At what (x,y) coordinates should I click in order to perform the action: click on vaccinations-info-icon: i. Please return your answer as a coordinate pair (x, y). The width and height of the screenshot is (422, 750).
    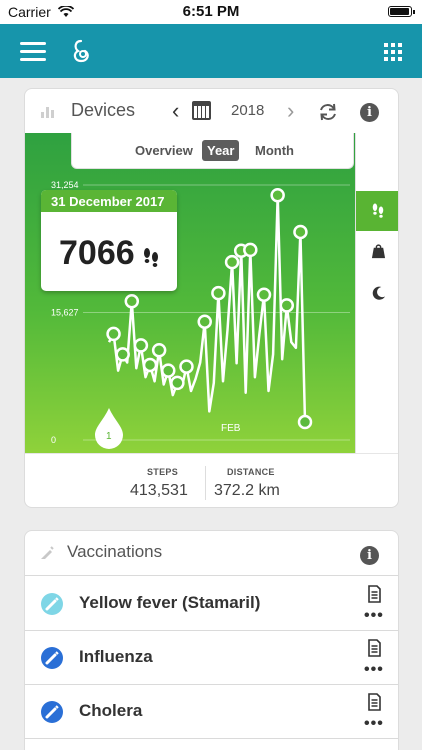
    Looking at the image, I should click on (369, 555).